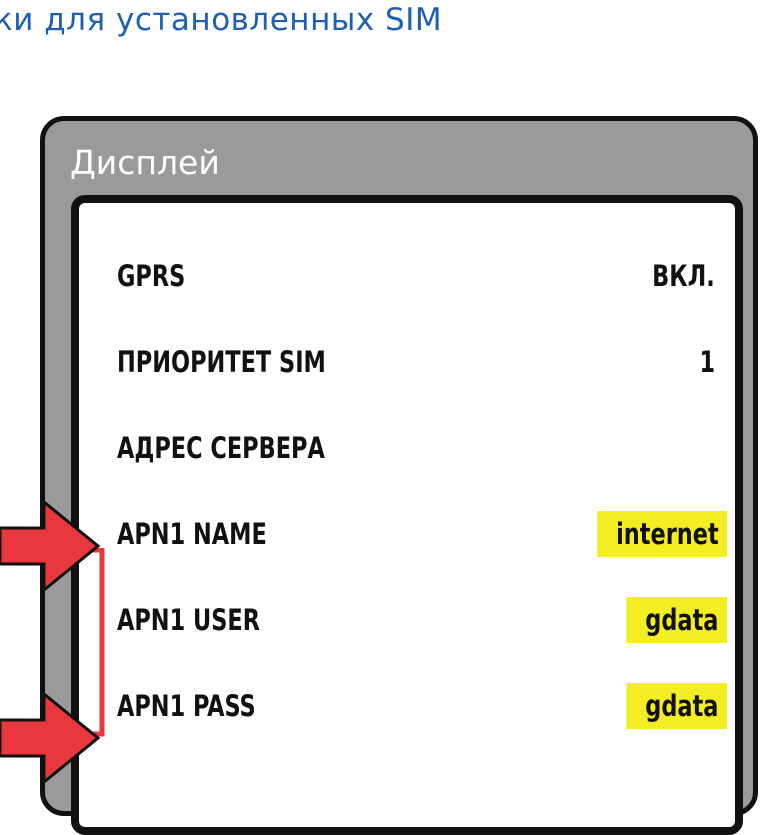 The width and height of the screenshot is (769, 835). Describe the element at coordinates (661, 534) in the screenshot. I see `row-value-highlighted: internet` at that location.